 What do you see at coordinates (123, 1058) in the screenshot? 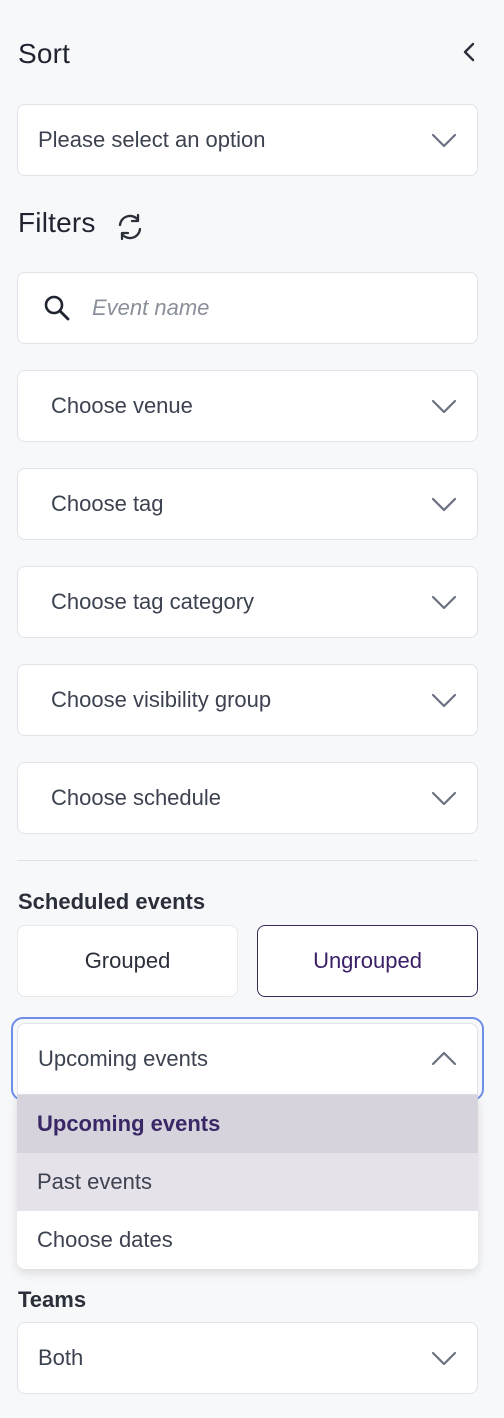
I see `time-select-value: Upcoming events` at bounding box center [123, 1058].